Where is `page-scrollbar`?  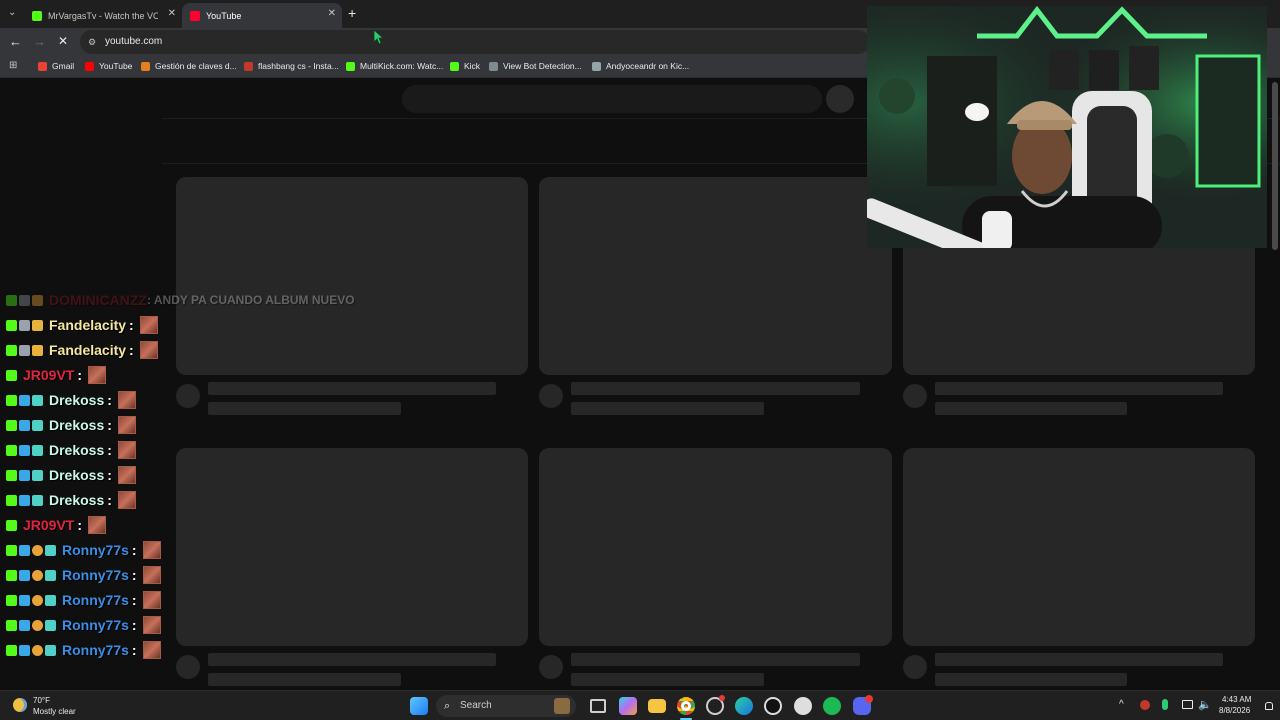 page-scrollbar is located at coordinates (1275, 166).